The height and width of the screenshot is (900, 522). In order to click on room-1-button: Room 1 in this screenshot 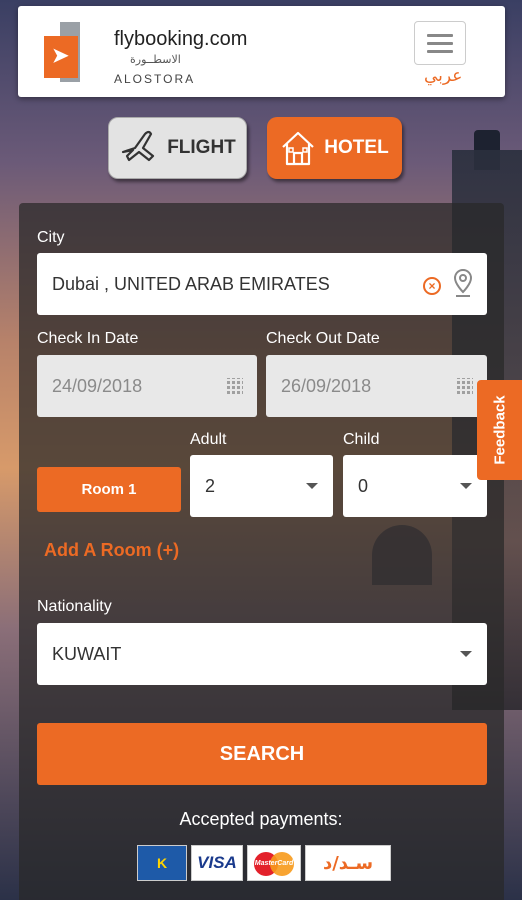, I will do `click(109, 489)`.